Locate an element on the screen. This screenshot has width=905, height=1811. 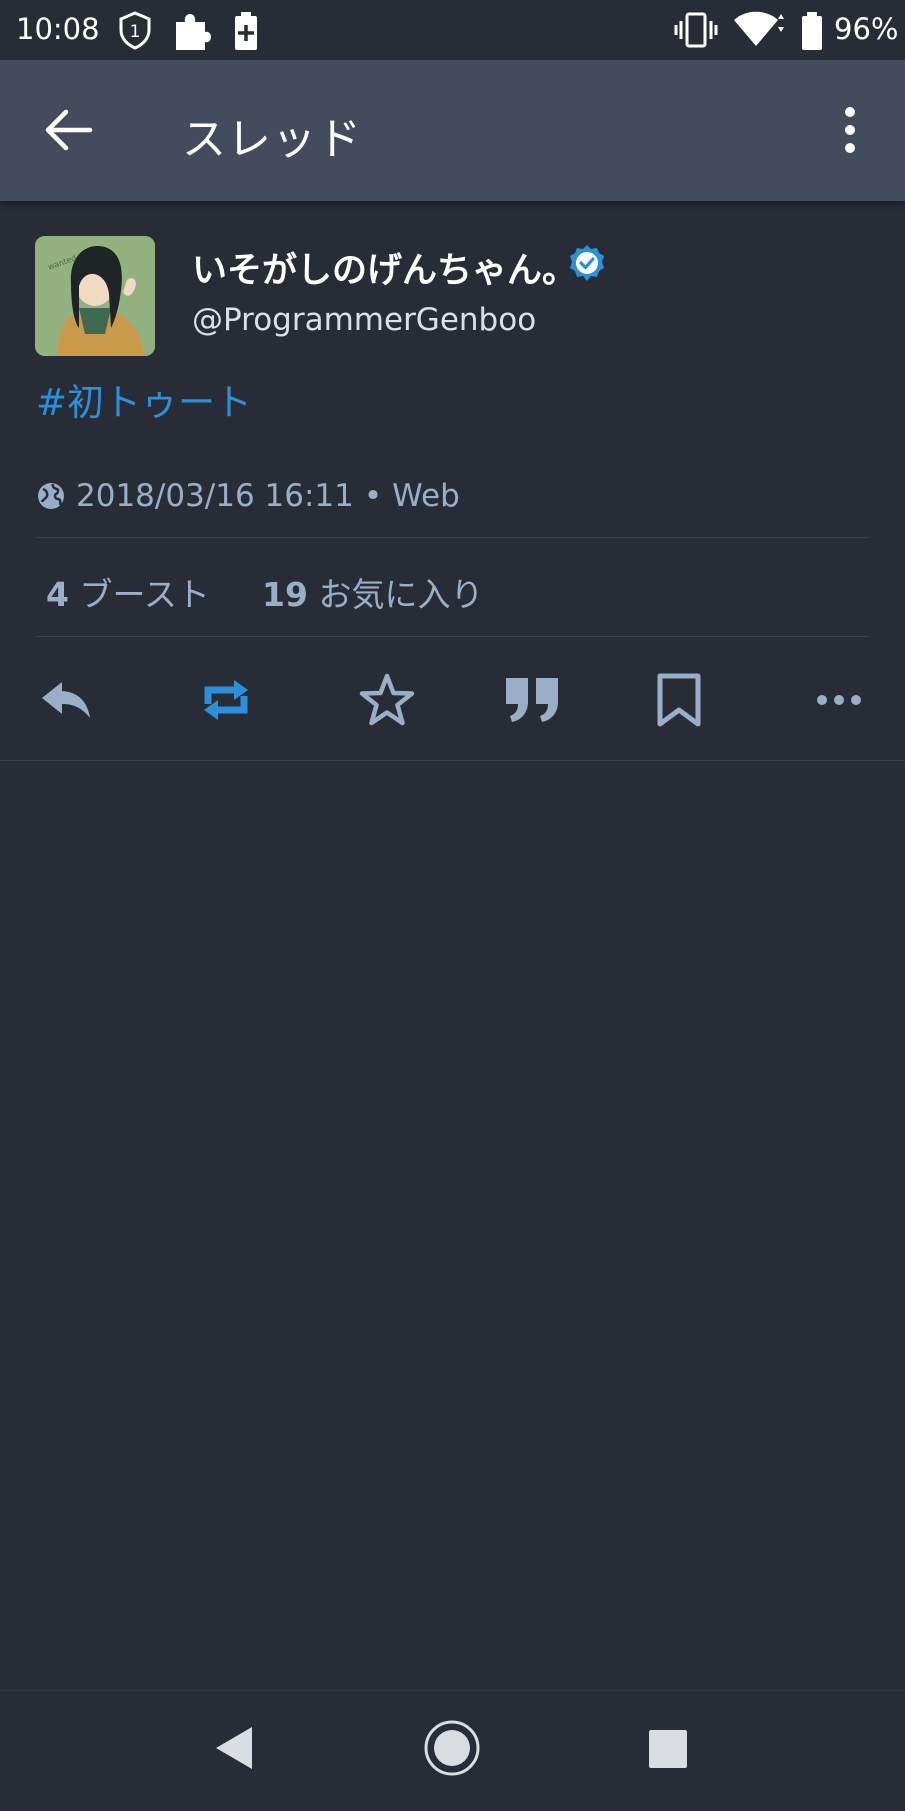
more-actions-button is located at coordinates (839, 700).